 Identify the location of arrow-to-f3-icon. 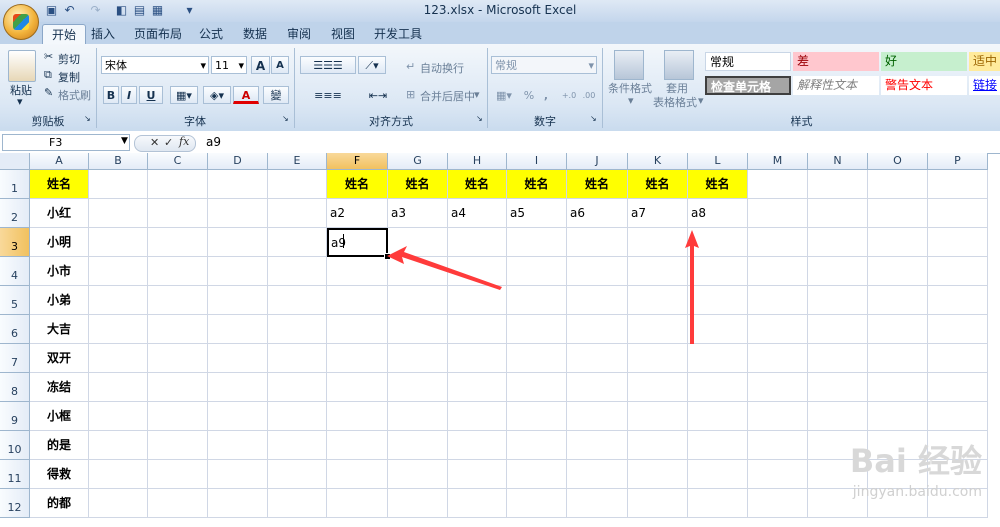
(444, 268).